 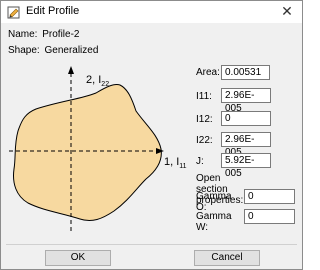 What do you see at coordinates (246, 166) in the screenshot?
I see `j-field: 5.92E-005` at bounding box center [246, 166].